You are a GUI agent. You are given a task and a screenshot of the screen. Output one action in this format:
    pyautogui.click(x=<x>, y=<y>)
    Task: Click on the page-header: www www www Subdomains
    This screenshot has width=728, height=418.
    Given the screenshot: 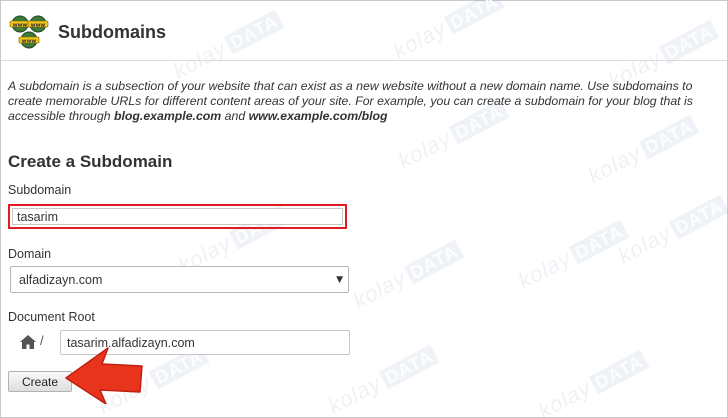 What is the action you would take?
    pyautogui.click(x=87, y=32)
    